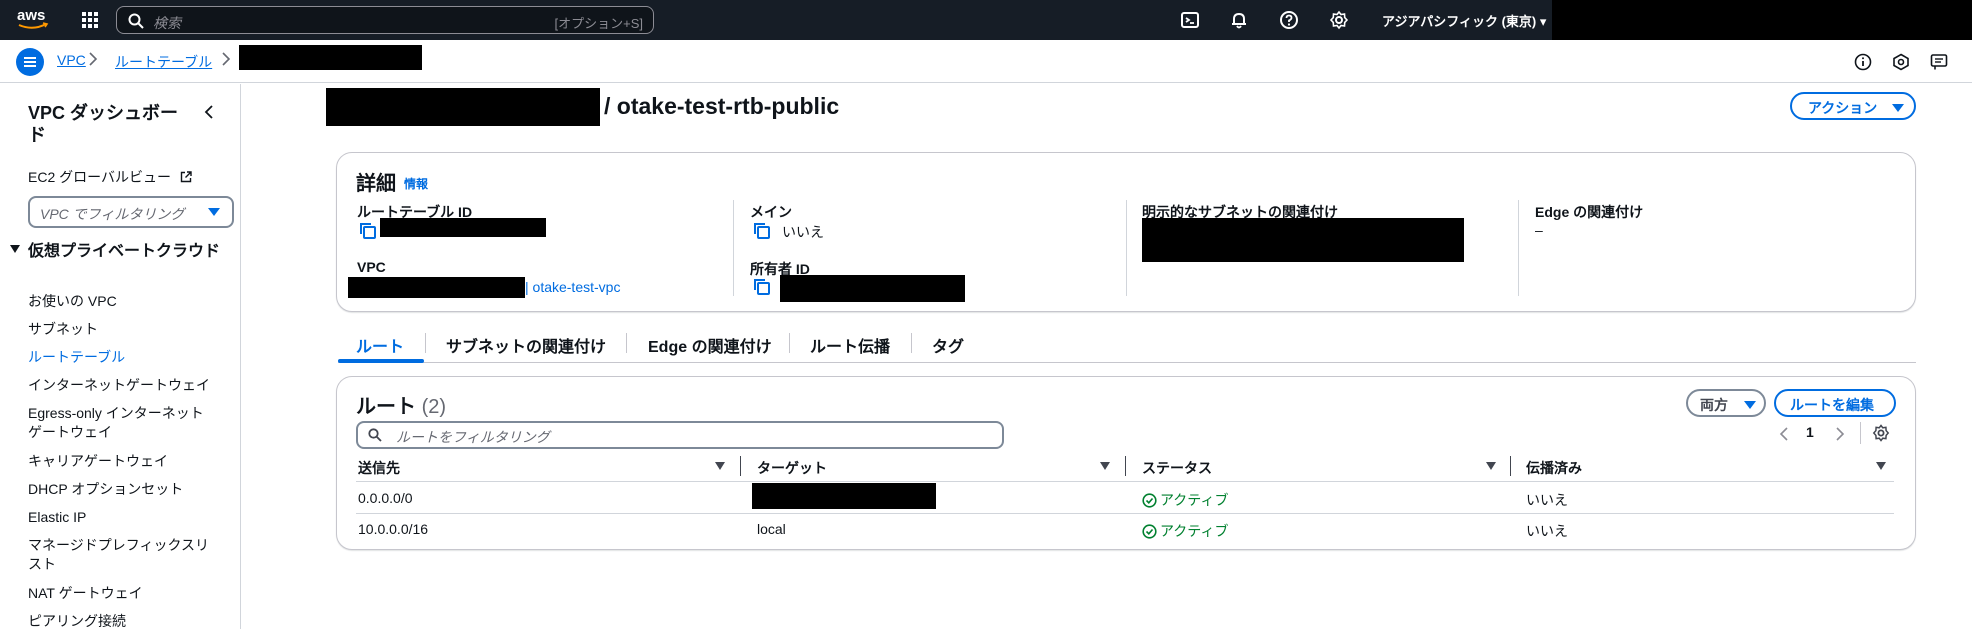  I want to click on sidebar-item-nat-gateways: NAT ゲートウェイ, so click(128, 593).